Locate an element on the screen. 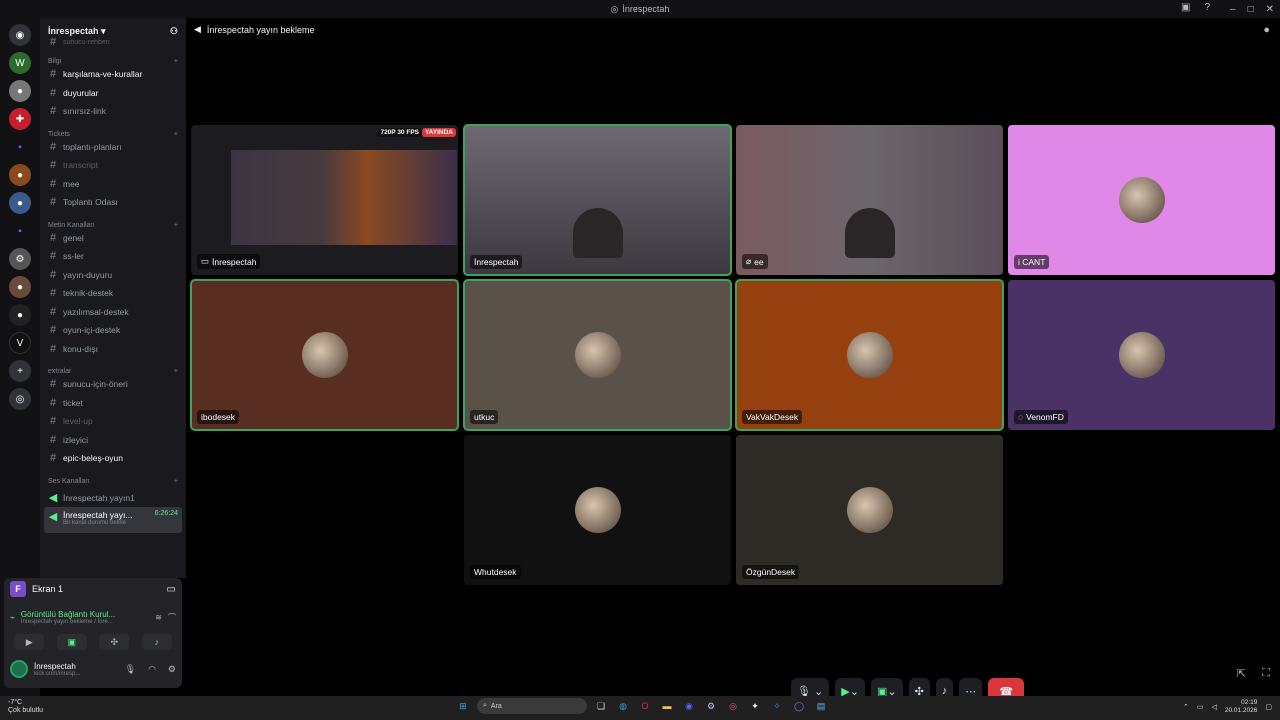  channel-item: # sunucu-için-öneri is located at coordinates (113, 384).